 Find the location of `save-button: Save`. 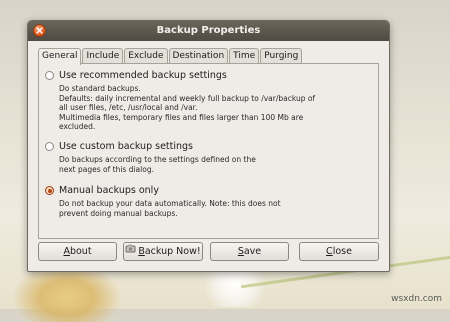

save-button: Save is located at coordinates (249, 251).